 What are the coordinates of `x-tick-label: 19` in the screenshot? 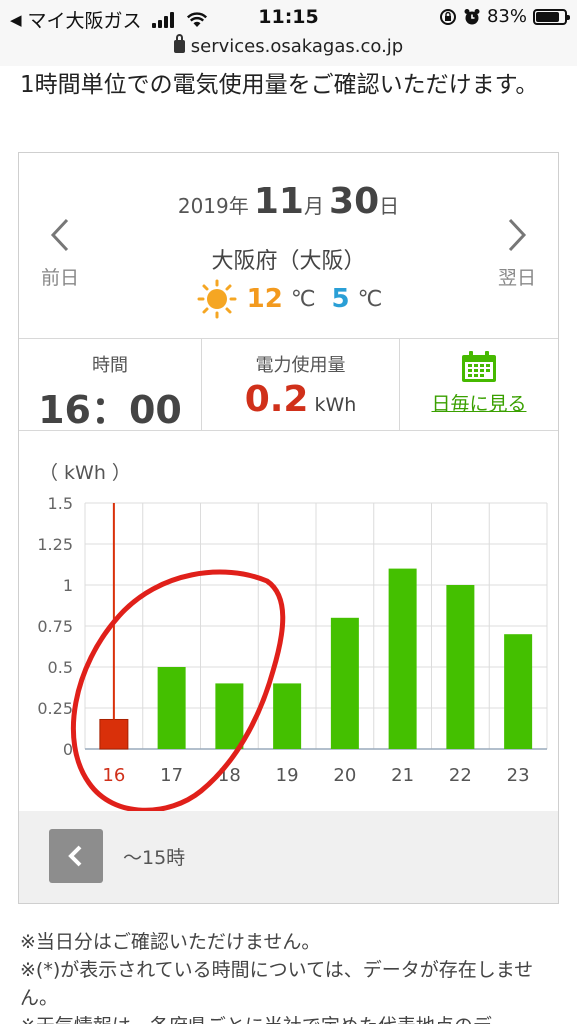 It's located at (287, 775).